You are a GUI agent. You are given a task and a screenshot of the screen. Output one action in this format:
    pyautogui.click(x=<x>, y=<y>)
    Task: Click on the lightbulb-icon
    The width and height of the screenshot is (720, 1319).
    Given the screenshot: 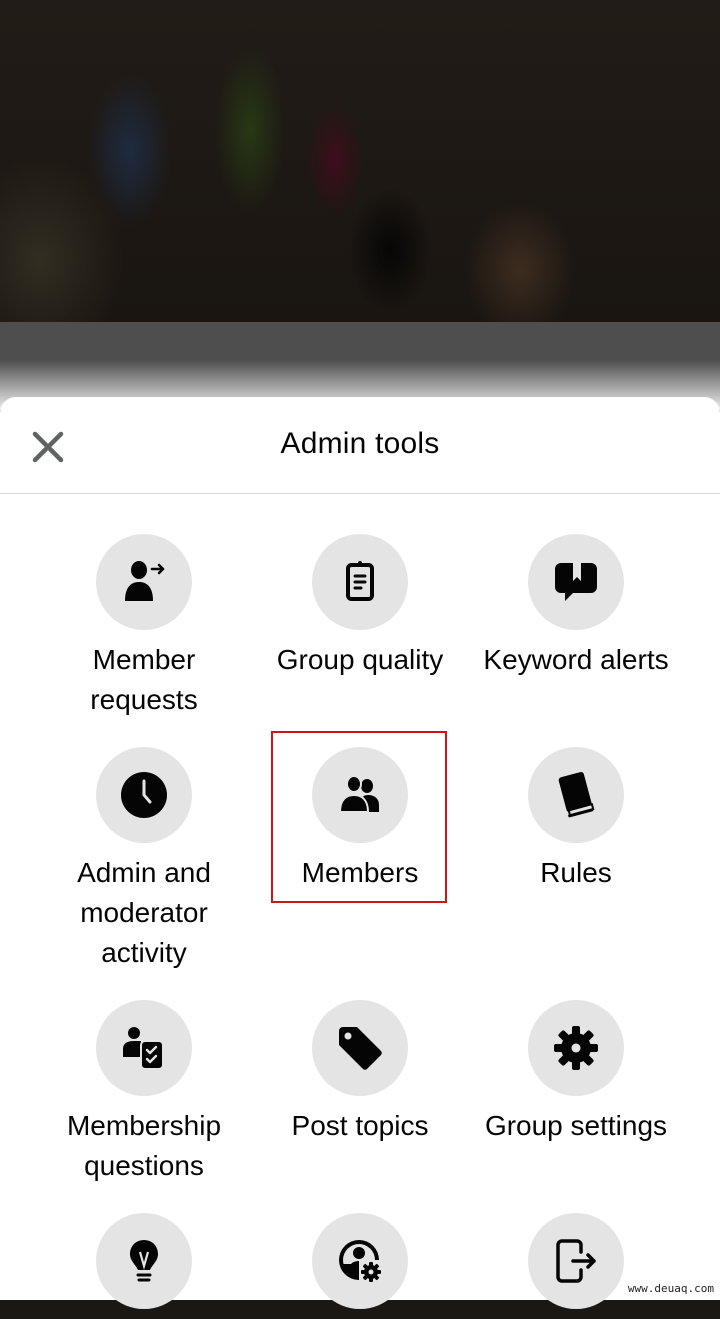 What is the action you would take?
    pyautogui.click(x=144, y=1261)
    